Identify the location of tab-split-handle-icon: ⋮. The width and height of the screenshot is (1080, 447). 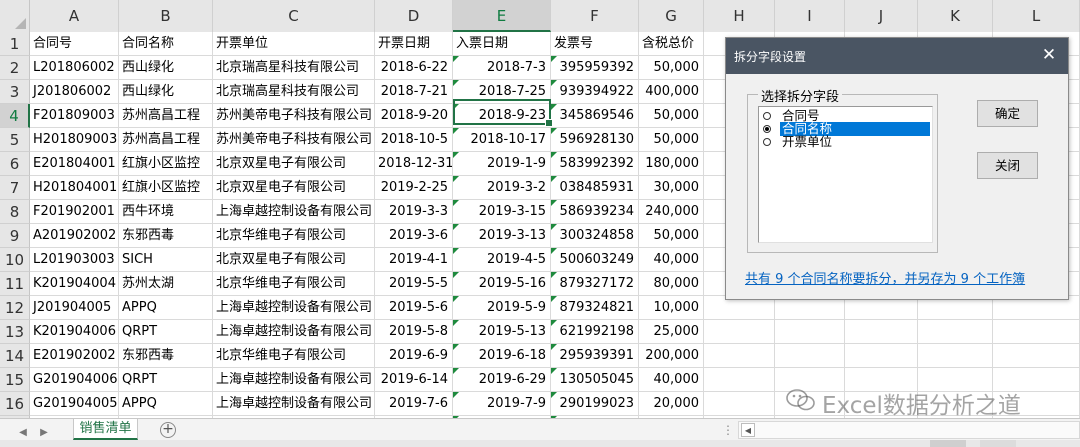
(728, 430).